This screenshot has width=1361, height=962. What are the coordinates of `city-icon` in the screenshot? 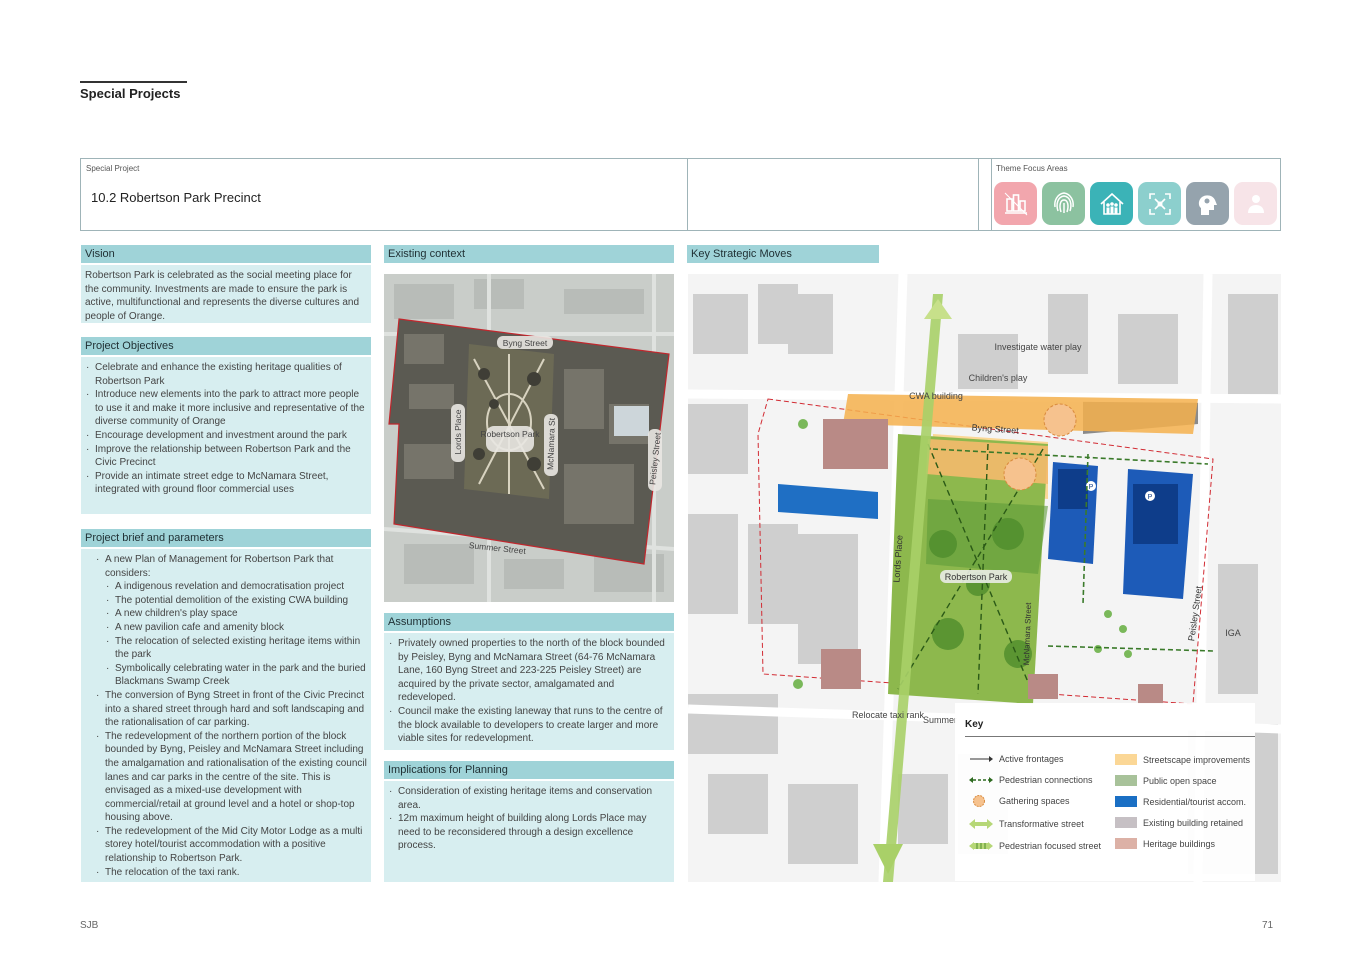 It's located at (1015, 203).